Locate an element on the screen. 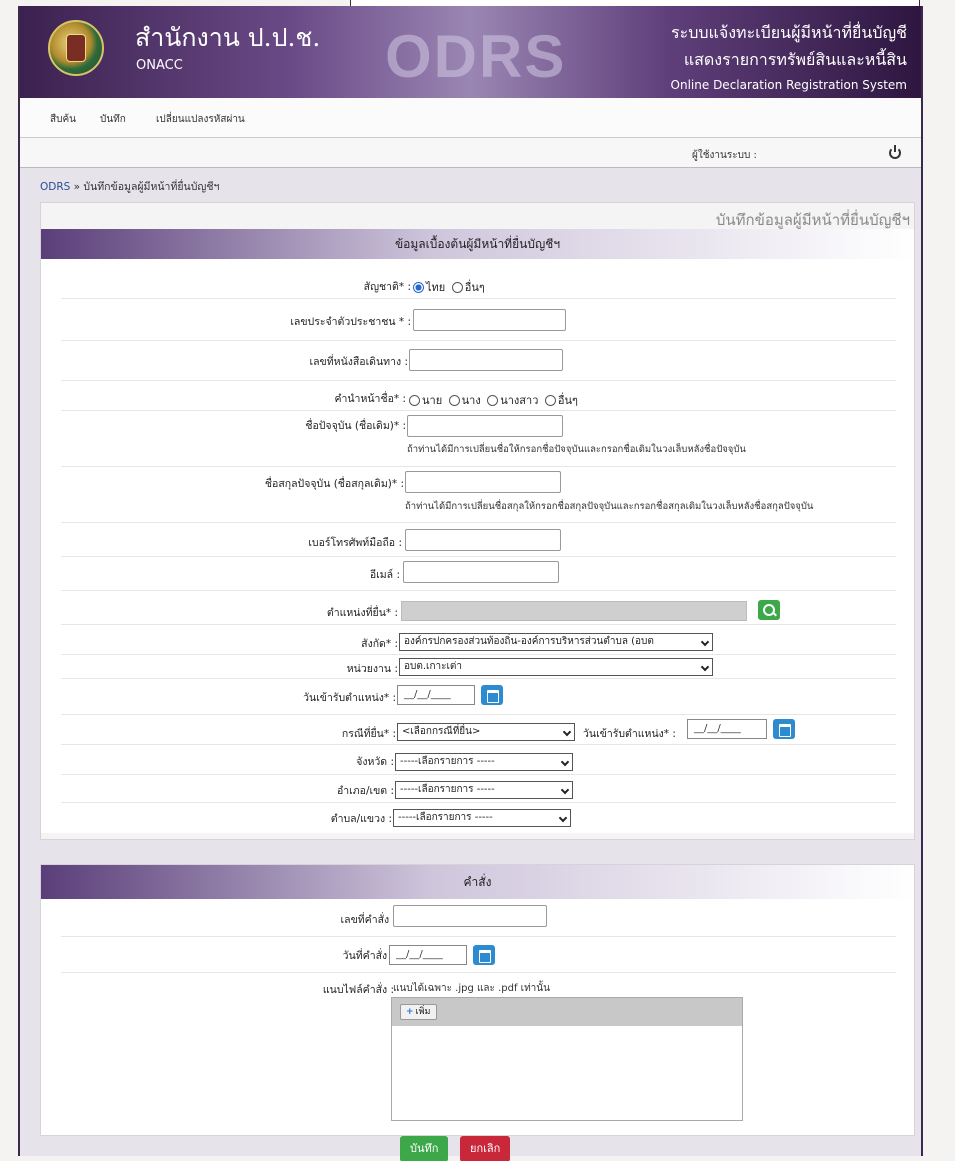 The image size is (955, 1161). prefix-mrs-radio is located at coordinates (454, 400).